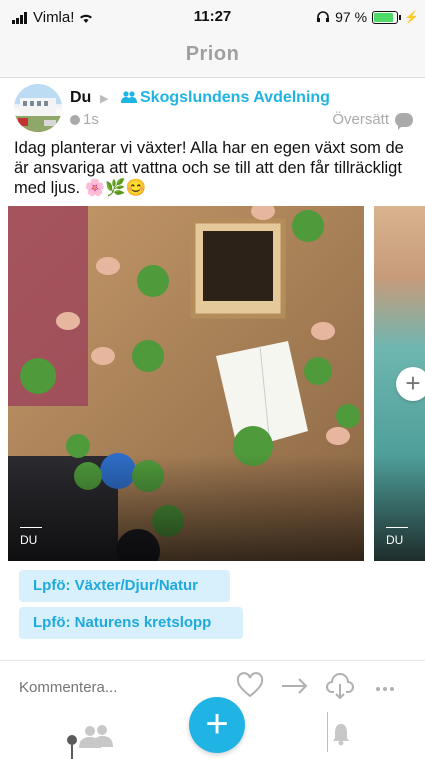 The image size is (425, 759). I want to click on add-image-button: +, so click(410, 384).